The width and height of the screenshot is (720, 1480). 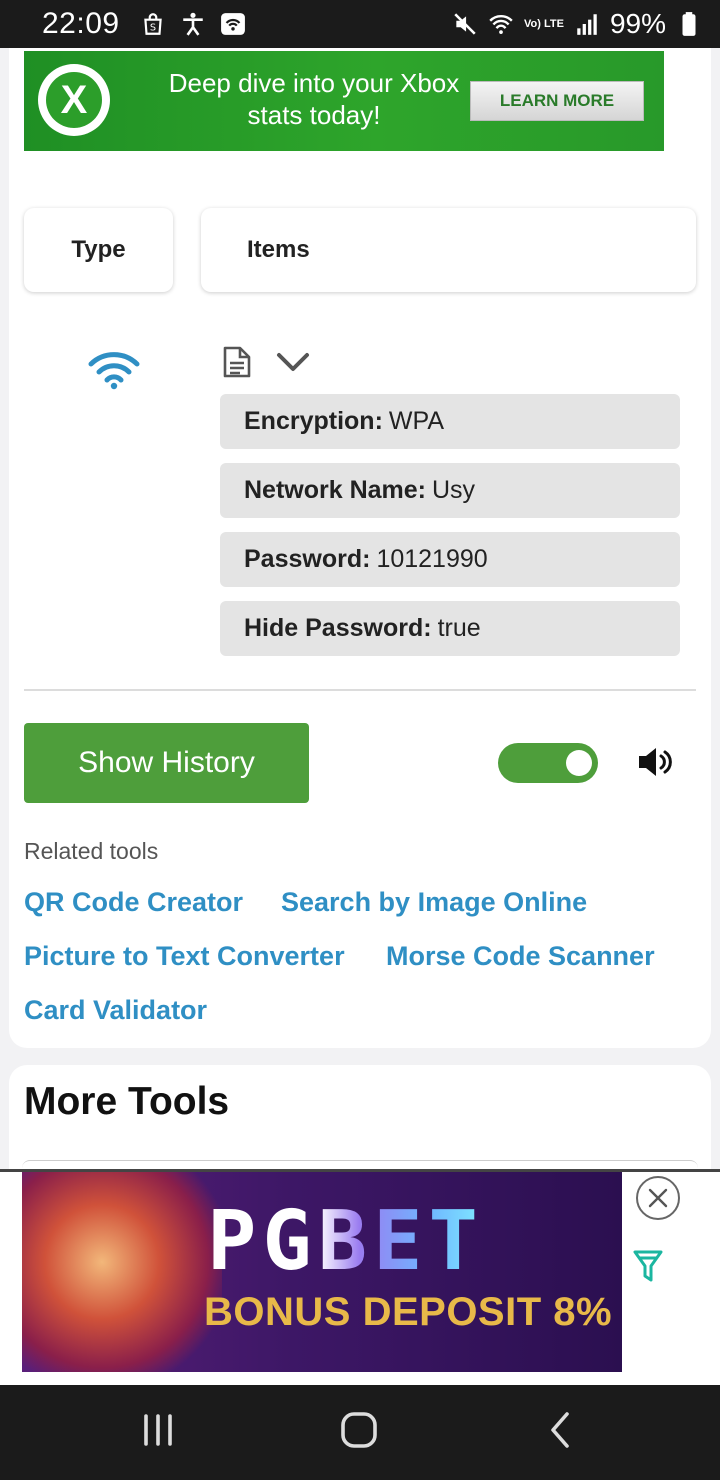 What do you see at coordinates (648, 1266) in the screenshot?
I see `ad-choices-icon` at bounding box center [648, 1266].